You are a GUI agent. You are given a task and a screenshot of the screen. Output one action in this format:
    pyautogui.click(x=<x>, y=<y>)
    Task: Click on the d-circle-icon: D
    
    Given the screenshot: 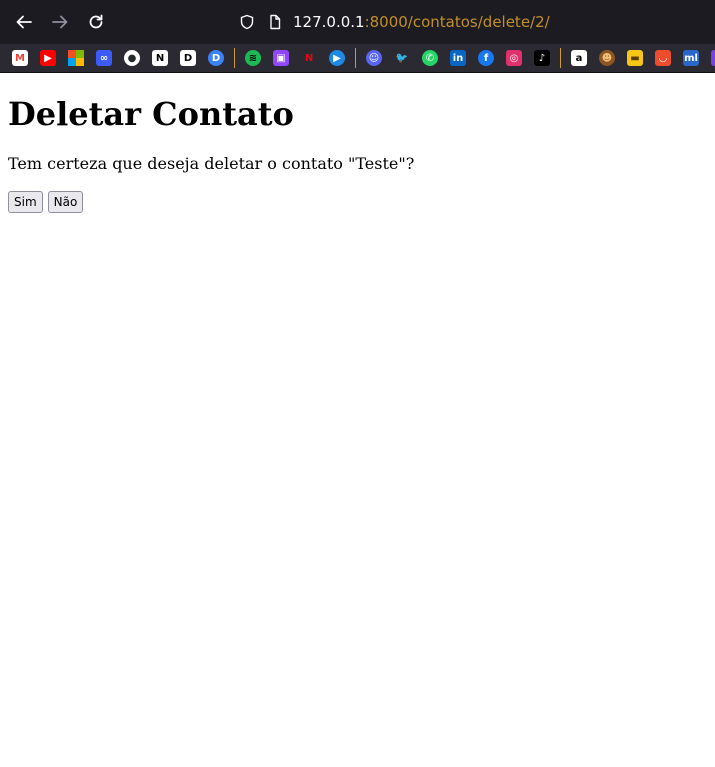 What is the action you would take?
    pyautogui.click(x=216, y=58)
    